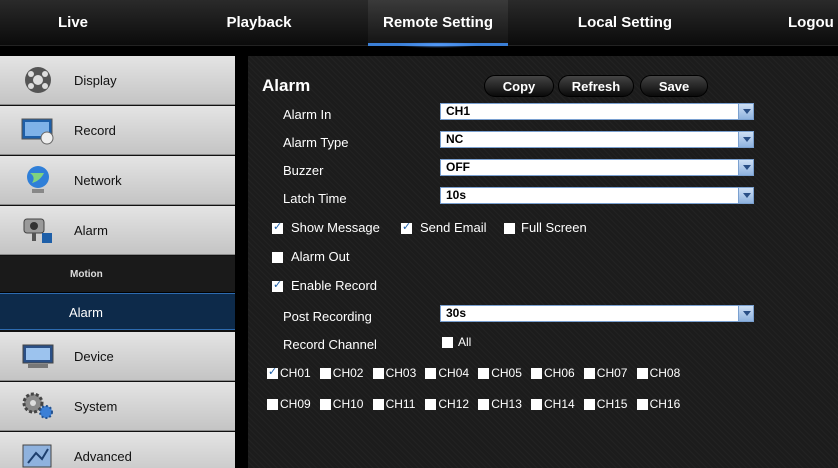 Image resolution: width=838 pixels, height=468 pixels. I want to click on buzzer-value: OFF, so click(458, 167).